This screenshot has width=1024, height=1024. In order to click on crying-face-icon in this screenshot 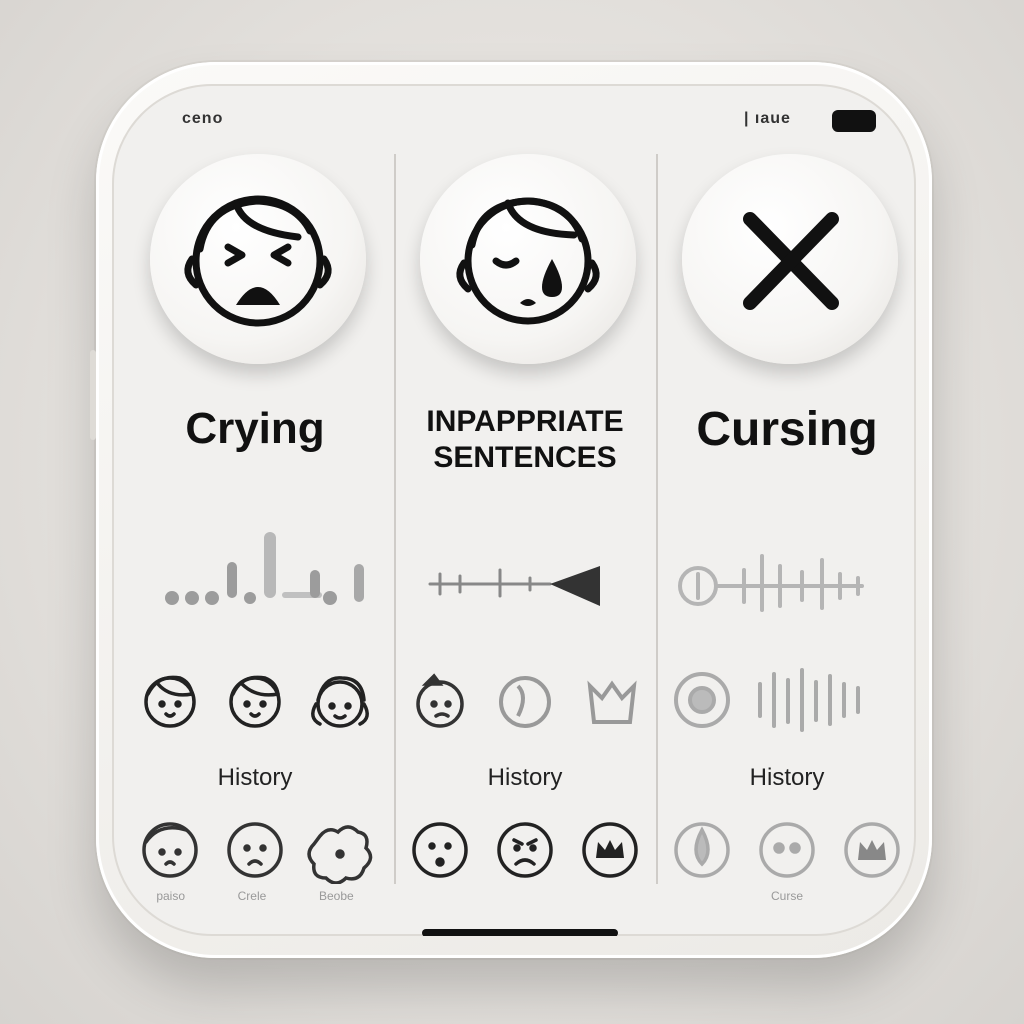, I will do `click(258, 261)`.